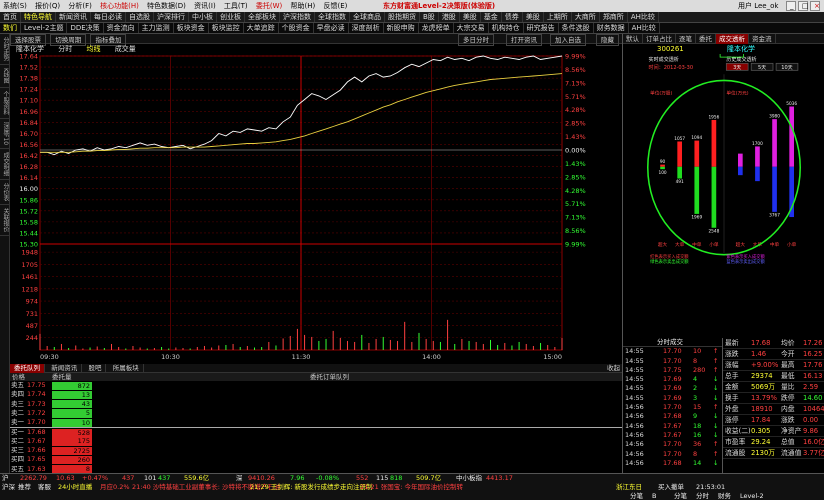 The image size is (824, 500). Describe the element at coordinates (44, 28) in the screenshot. I see `nav2-item: Level-2主题` at that location.